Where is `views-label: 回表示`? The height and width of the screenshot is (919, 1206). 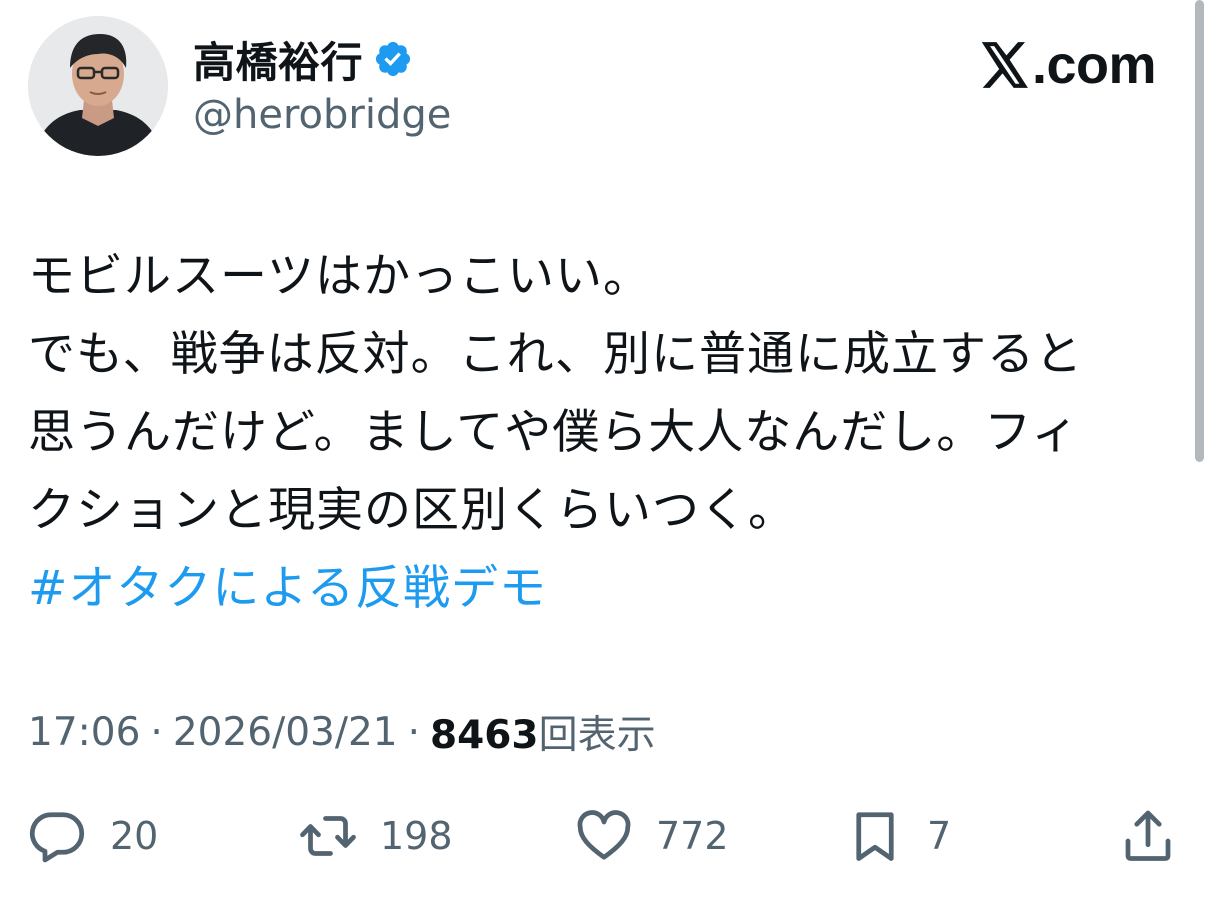
views-label: 回表示 is located at coordinates (597, 735).